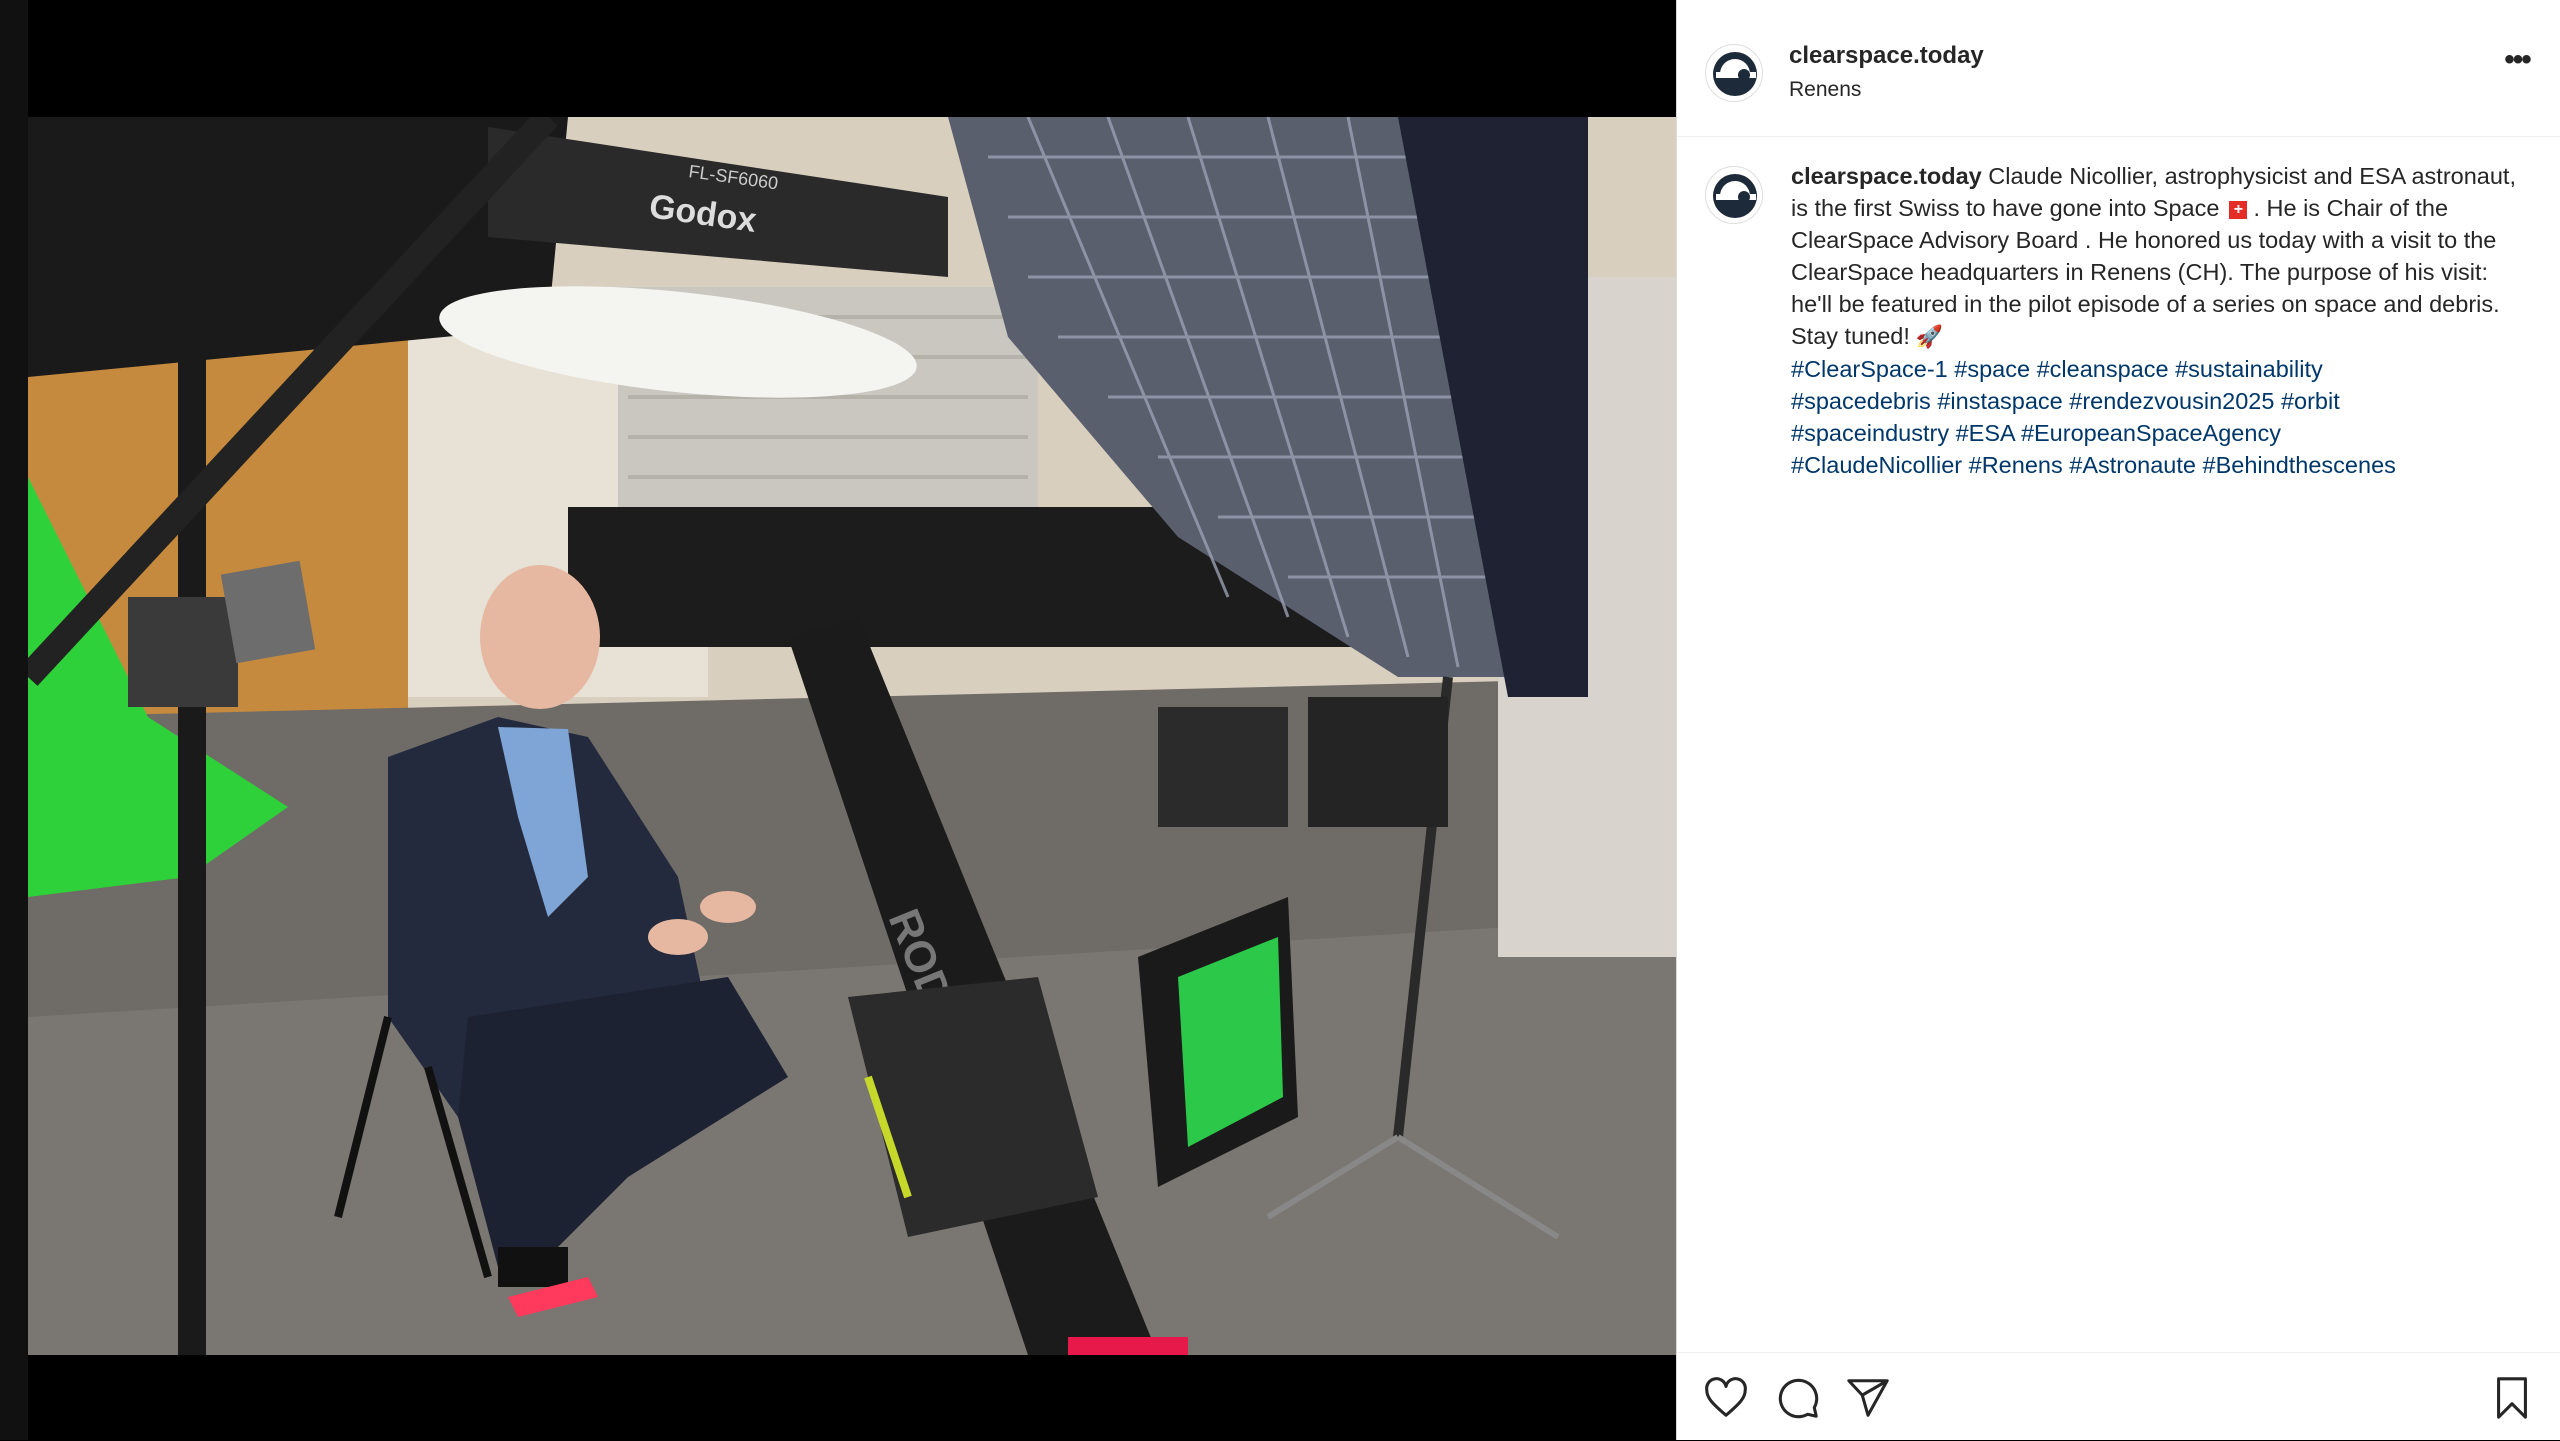 The image size is (2560, 1441). Describe the element at coordinates (1985, 433) in the screenshot. I see `hashtag-link: #ESA` at that location.